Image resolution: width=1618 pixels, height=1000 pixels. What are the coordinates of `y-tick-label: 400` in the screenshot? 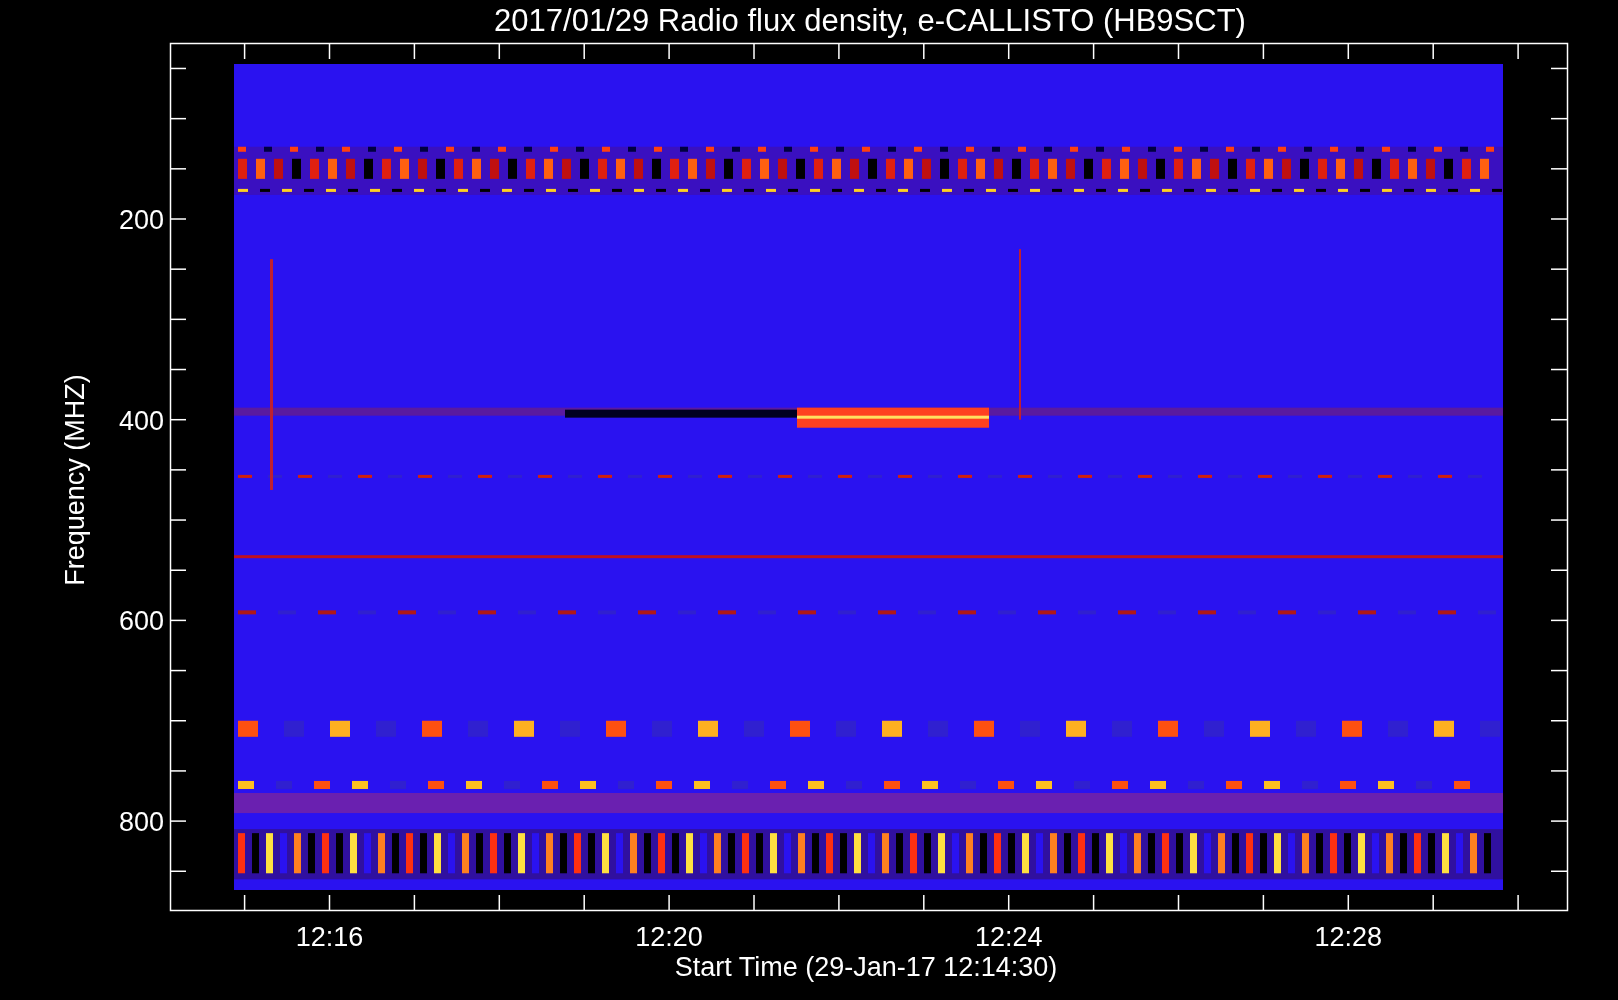 It's located at (141, 420).